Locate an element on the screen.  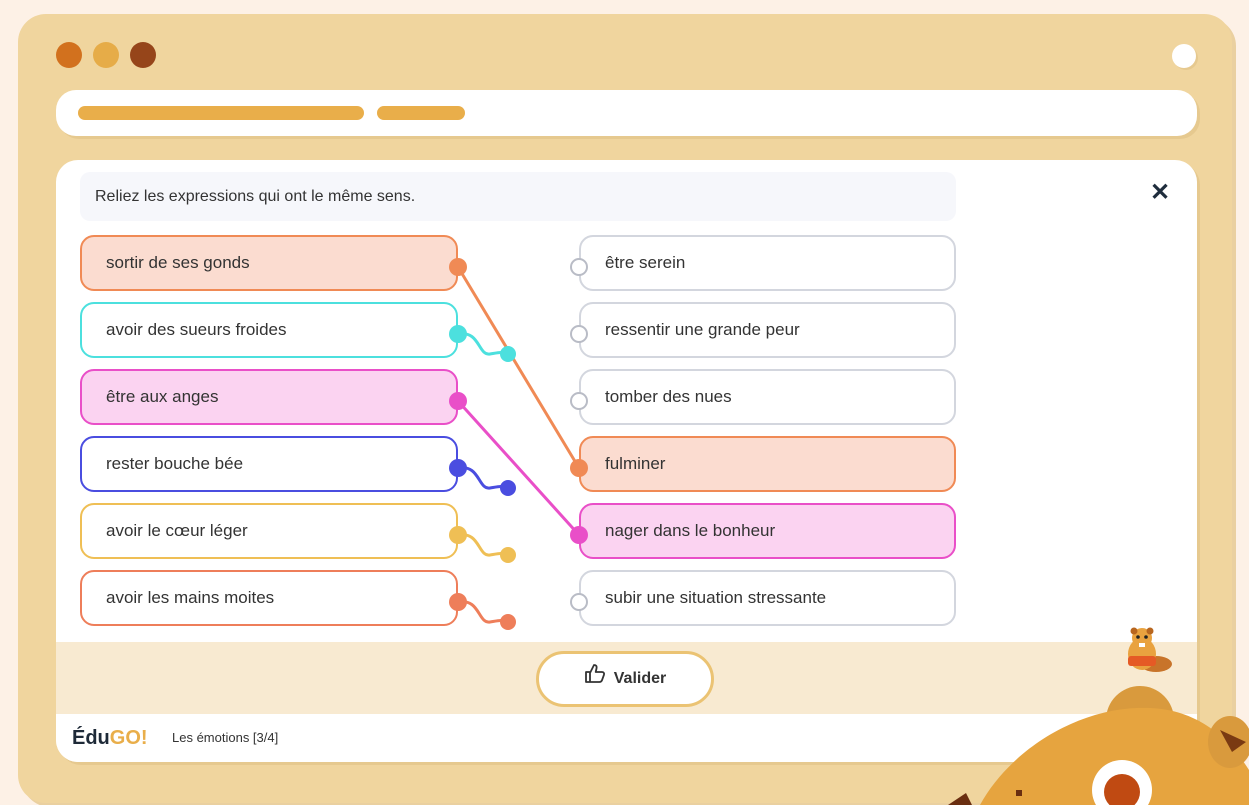
edugo-logo: ÉduGO! is located at coordinates (110, 738).